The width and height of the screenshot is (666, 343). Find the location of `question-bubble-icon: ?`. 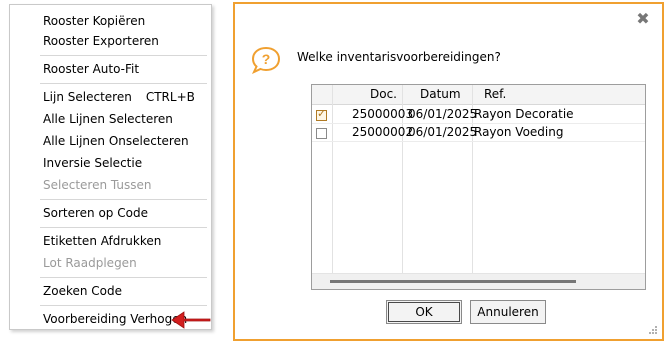

question-bubble-icon: ? is located at coordinates (266, 60).